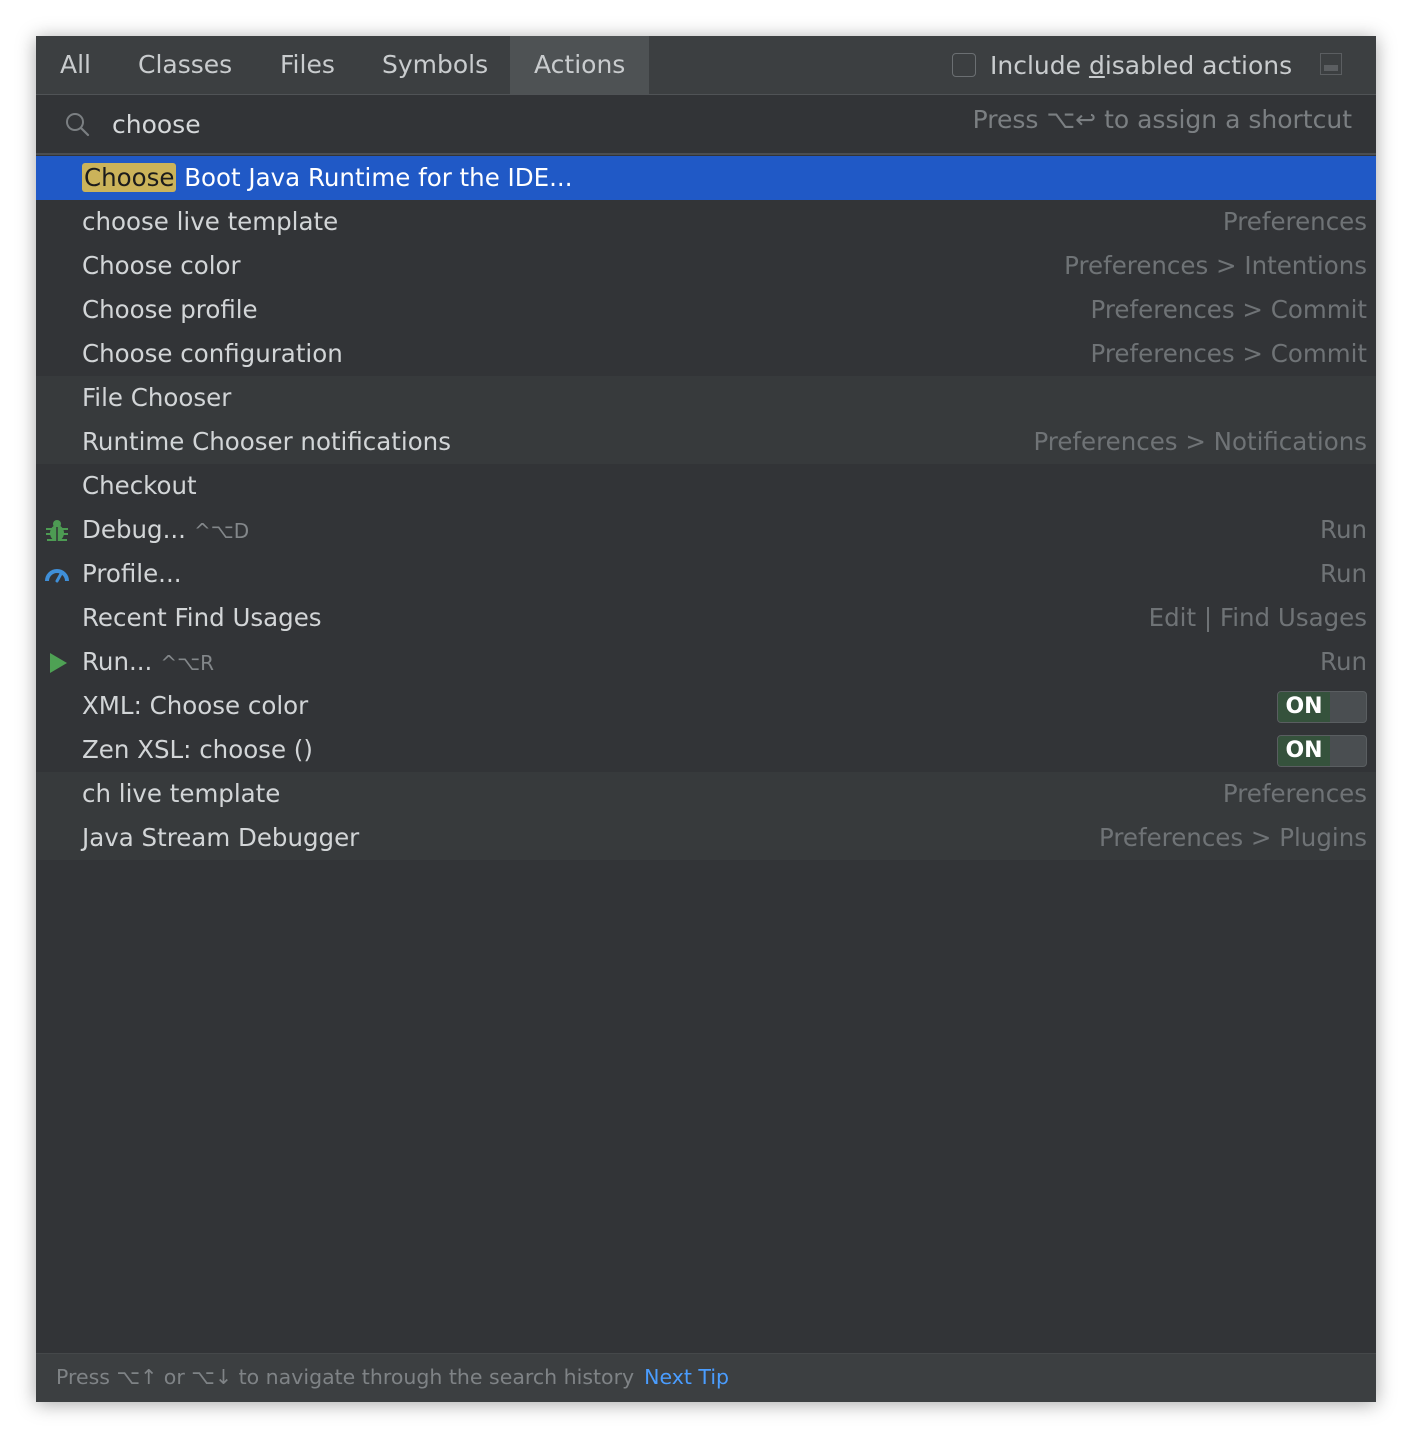 This screenshot has height=1438, width=1412. Describe the element at coordinates (706, 266) in the screenshot. I see `list-item: Choose color Preferences > Intentions` at that location.